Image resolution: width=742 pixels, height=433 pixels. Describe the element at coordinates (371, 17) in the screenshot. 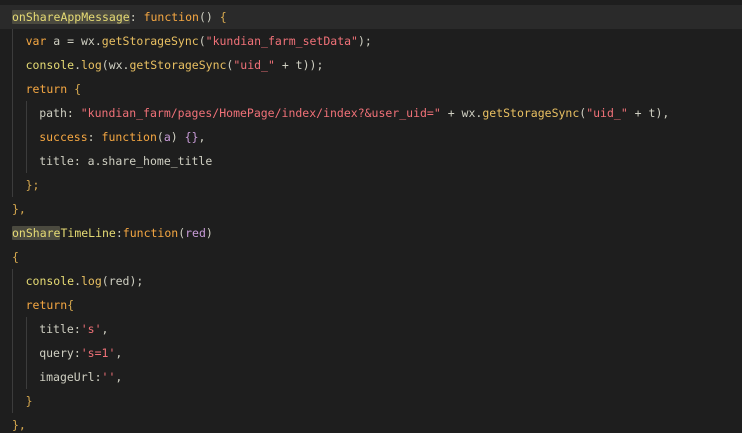

I see `code-line: onShareAppMessage: function() {` at that location.